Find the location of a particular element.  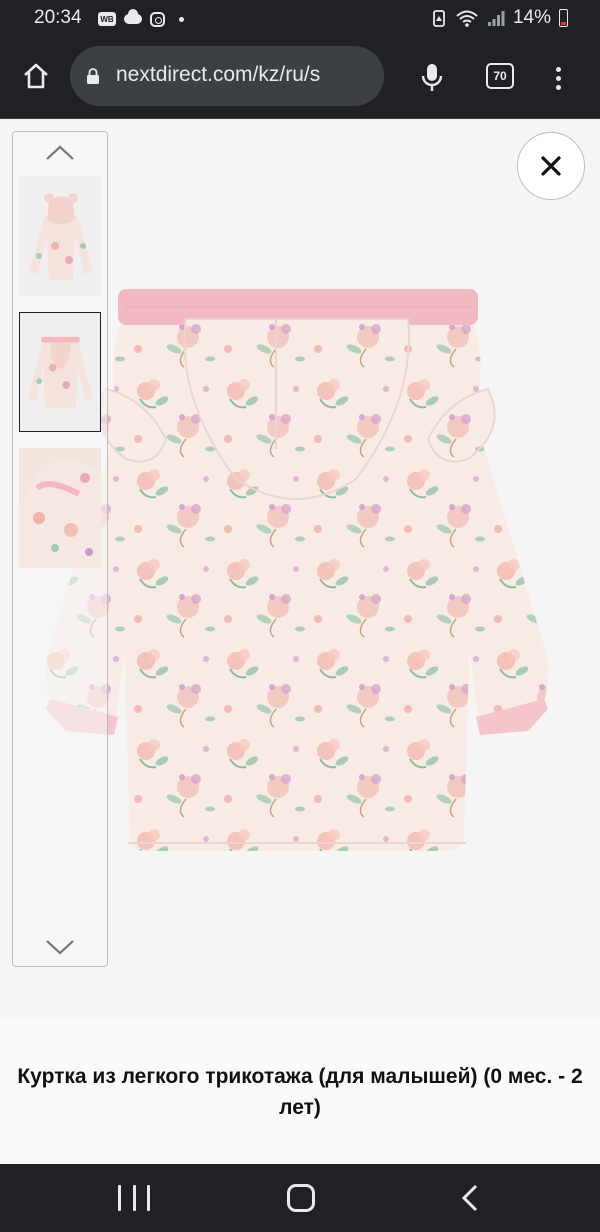

thumbnail-front is located at coordinates (60, 236).